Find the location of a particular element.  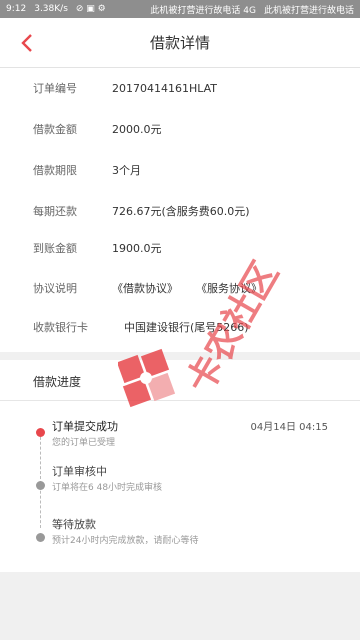

detail-row-received-amount: 到账金额 1900.0元 is located at coordinates (180, 248).